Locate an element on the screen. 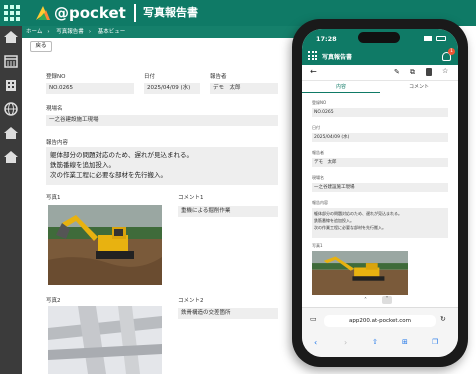  address-bar: app200.at-pocket.com is located at coordinates (380, 321).